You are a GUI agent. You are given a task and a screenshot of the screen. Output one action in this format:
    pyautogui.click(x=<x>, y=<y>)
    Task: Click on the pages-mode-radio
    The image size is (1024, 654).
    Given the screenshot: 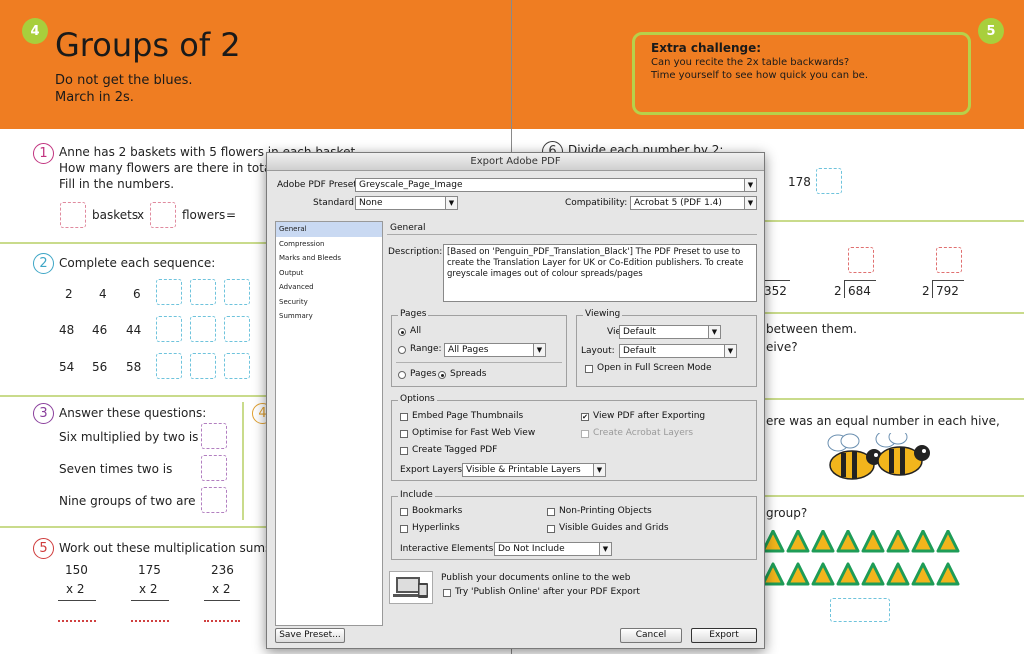 What is the action you would take?
    pyautogui.click(x=402, y=375)
    